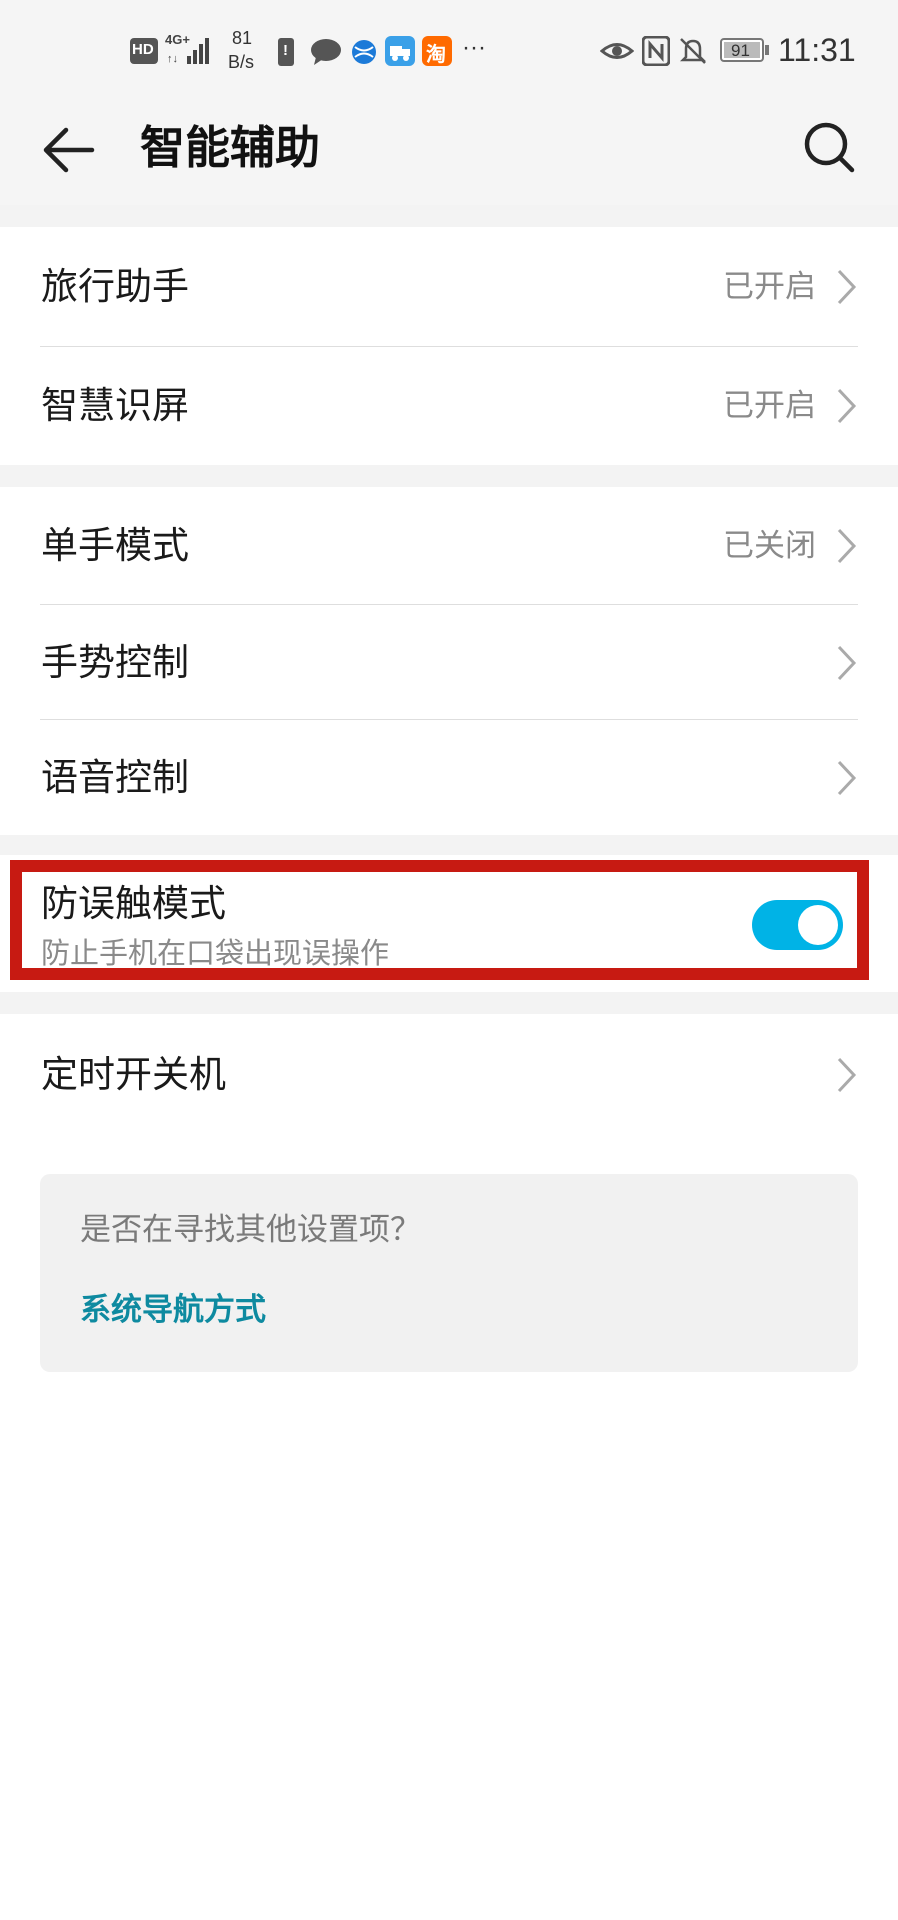 The image size is (898, 1920). Describe the element at coordinates (133, 1074) in the screenshot. I see `list-item-label: 定时开关机` at that location.